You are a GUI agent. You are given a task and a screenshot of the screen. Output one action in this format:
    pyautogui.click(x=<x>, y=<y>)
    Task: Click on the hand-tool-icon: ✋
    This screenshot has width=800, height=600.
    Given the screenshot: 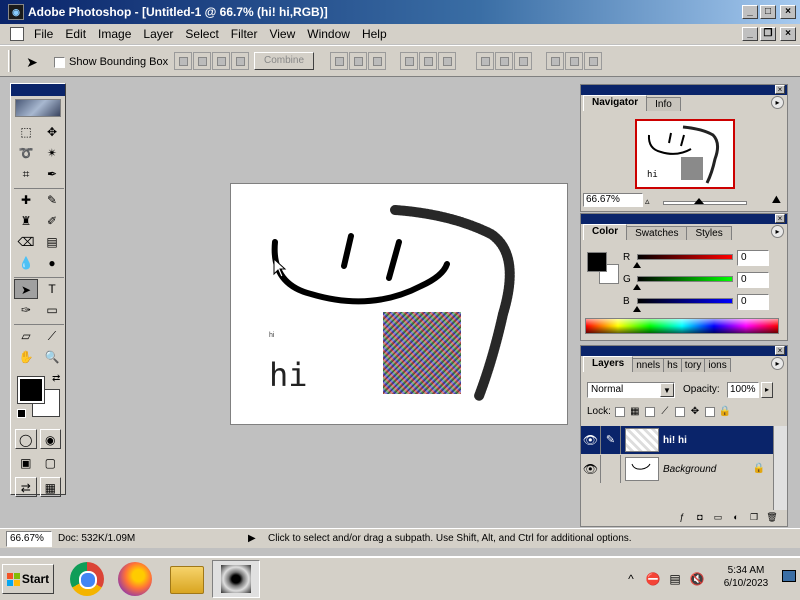 What is the action you would take?
    pyautogui.click(x=26, y=357)
    